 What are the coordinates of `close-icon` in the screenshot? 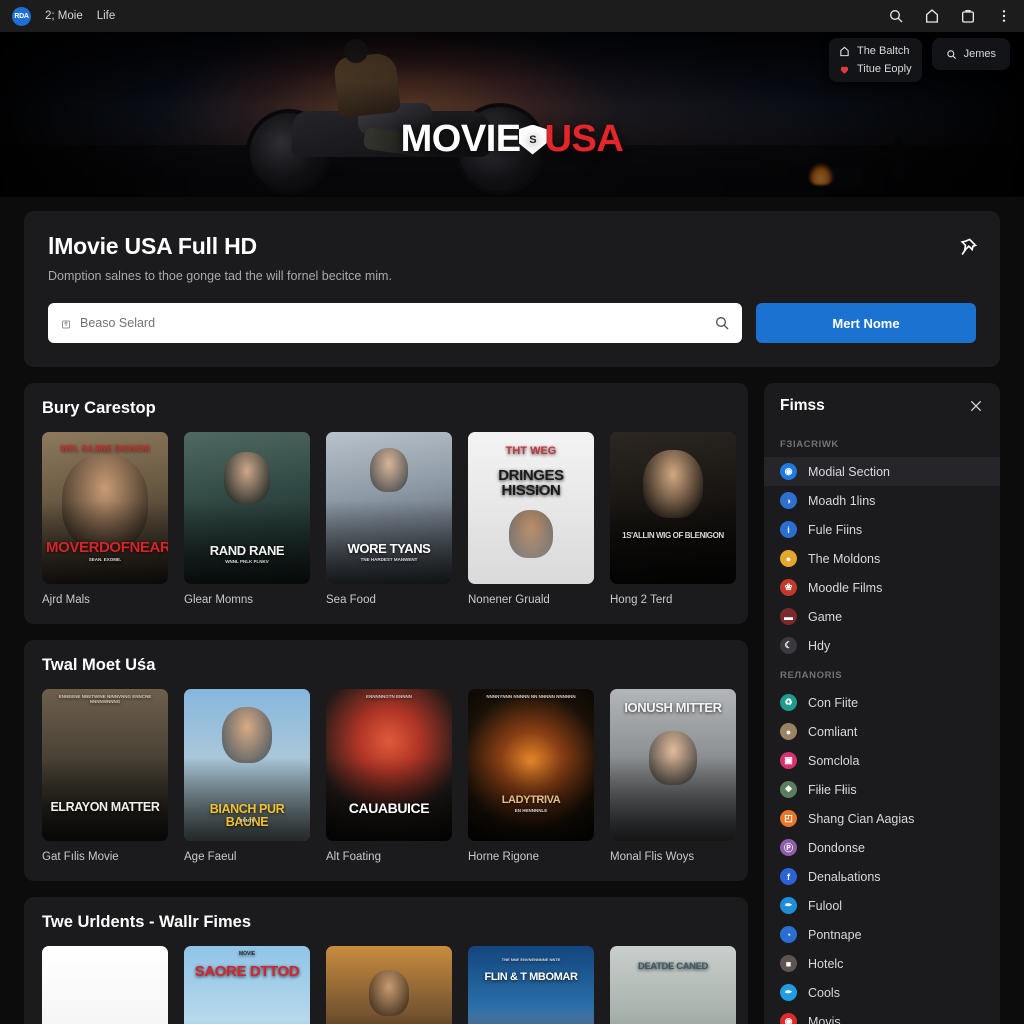 It's located at (976, 406).